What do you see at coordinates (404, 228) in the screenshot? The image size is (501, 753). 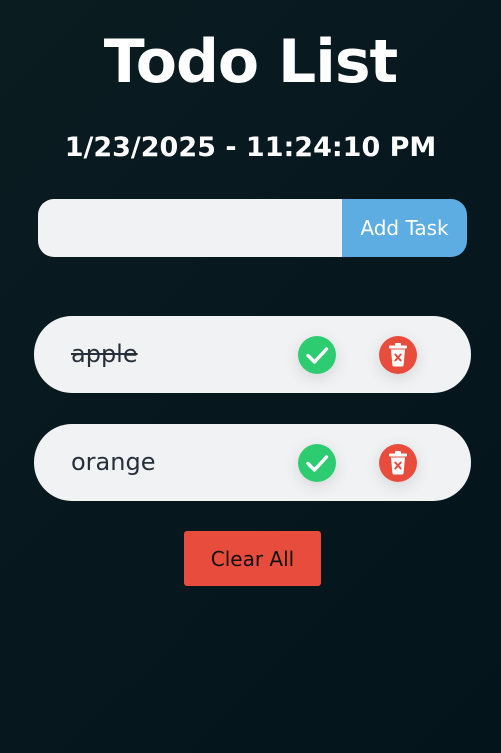 I see `add-task-button: Add Task` at bounding box center [404, 228].